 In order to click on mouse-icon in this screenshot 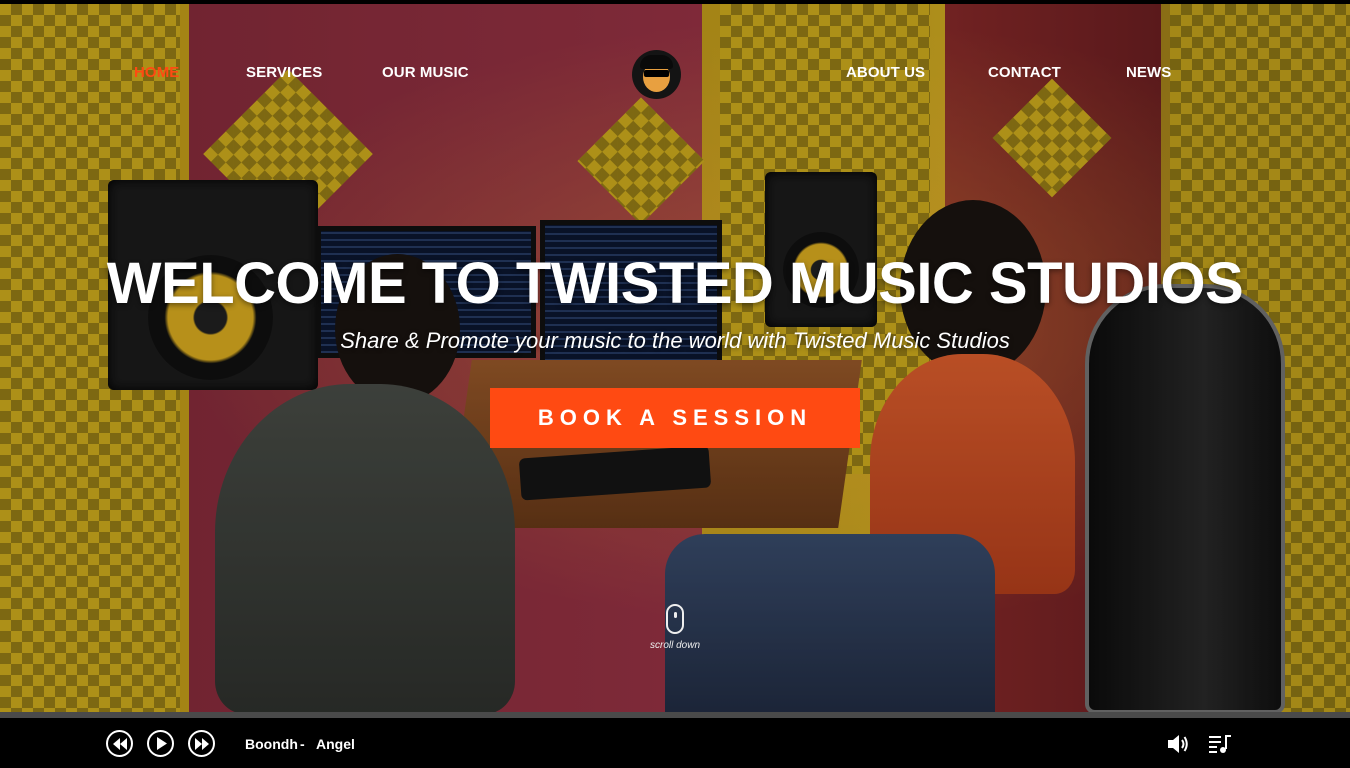, I will do `click(675, 619)`.